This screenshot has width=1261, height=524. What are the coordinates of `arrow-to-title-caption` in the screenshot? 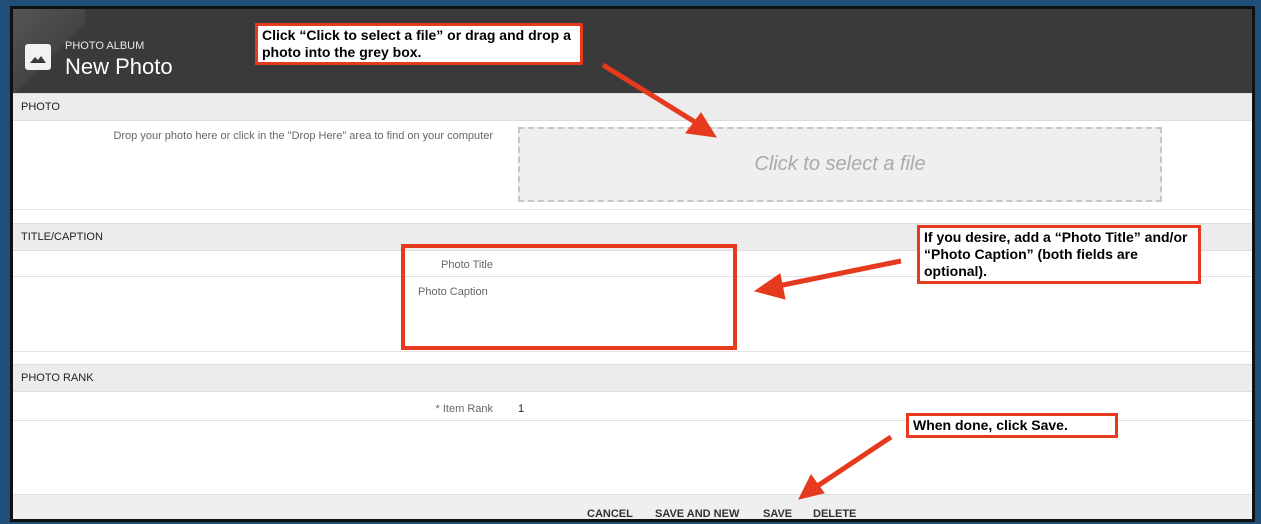 It's located at (839, 273).